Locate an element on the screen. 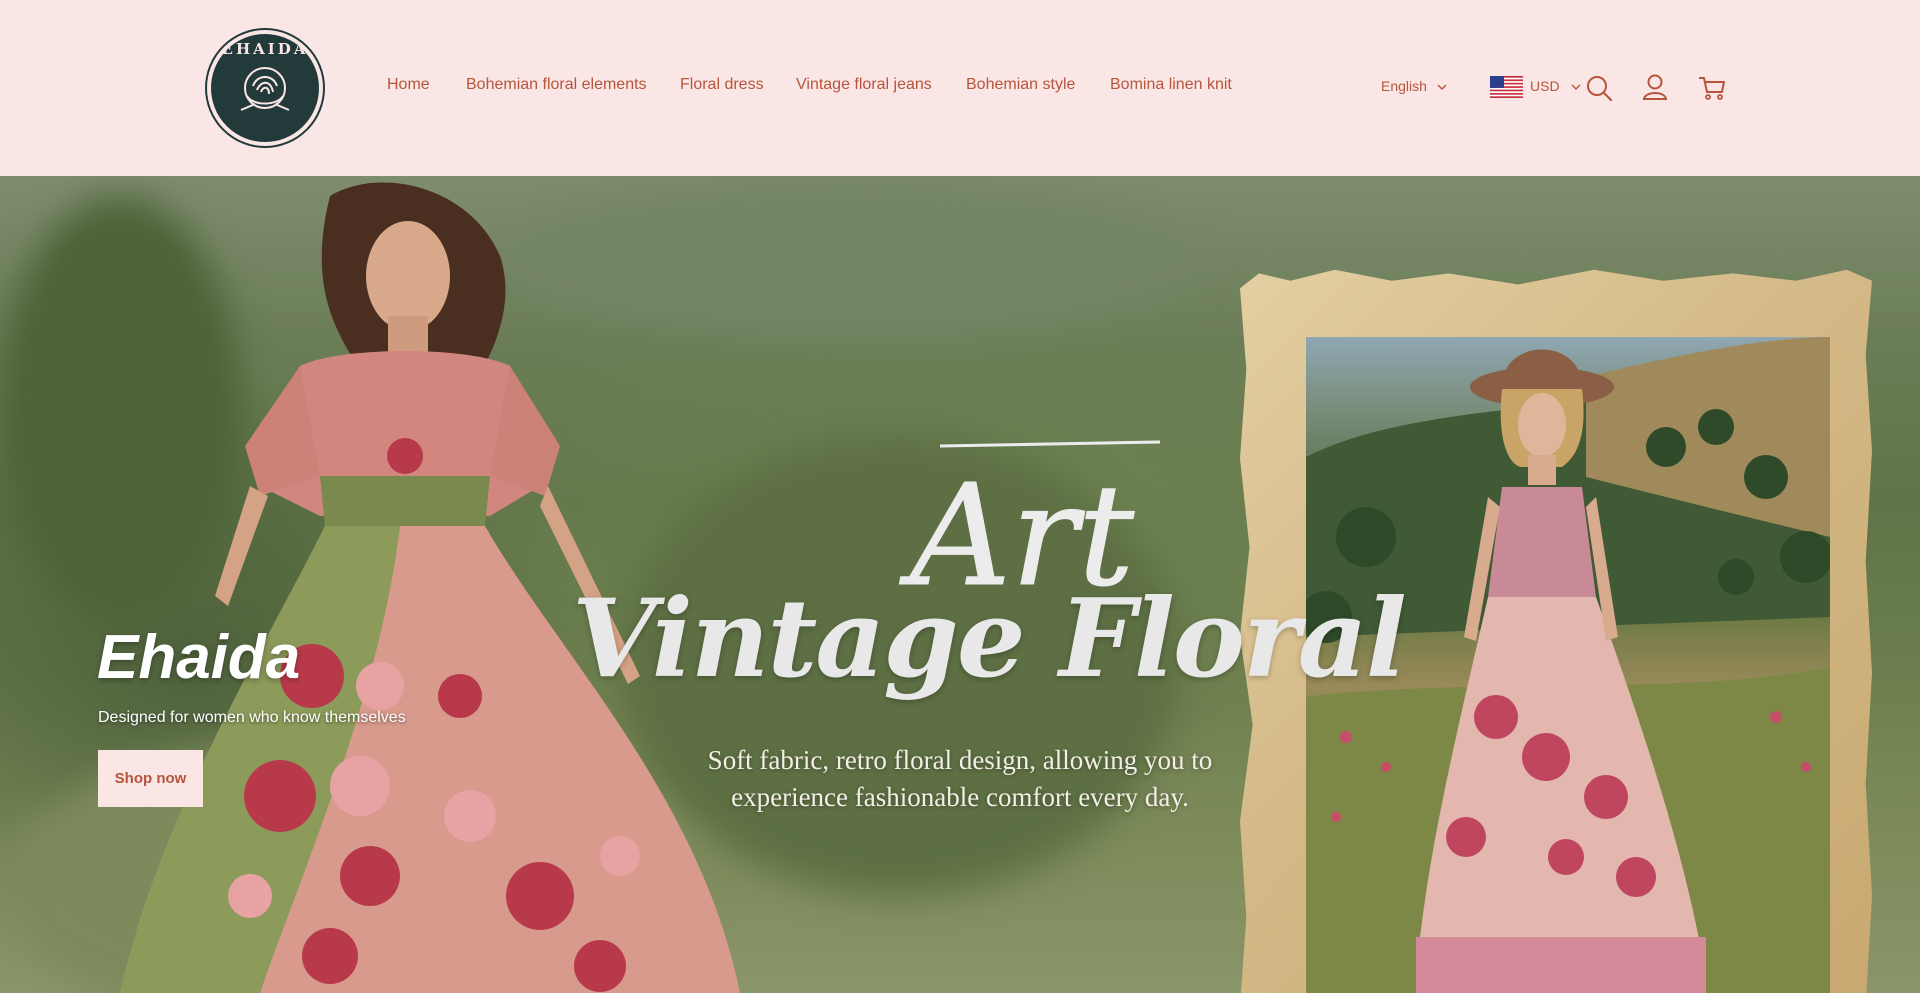  hero-headline: Vintage Floral is located at coordinates (989, 639).